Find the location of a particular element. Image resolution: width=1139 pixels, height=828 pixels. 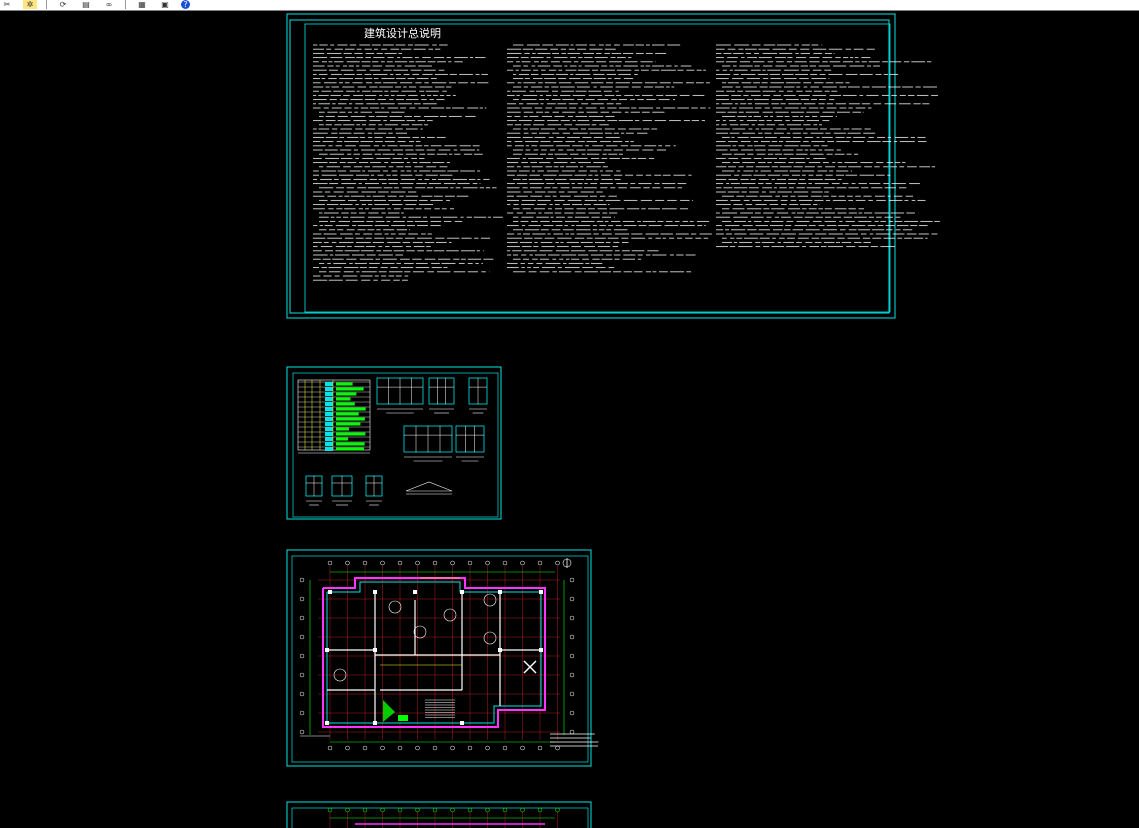

floor-plan-drawing is located at coordinates (449, 654).